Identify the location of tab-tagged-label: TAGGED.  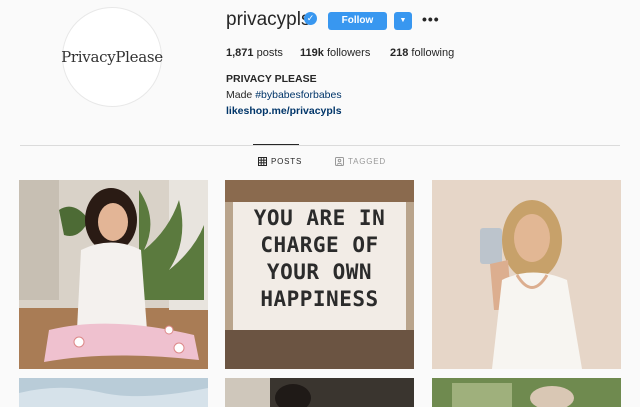
(367, 161).